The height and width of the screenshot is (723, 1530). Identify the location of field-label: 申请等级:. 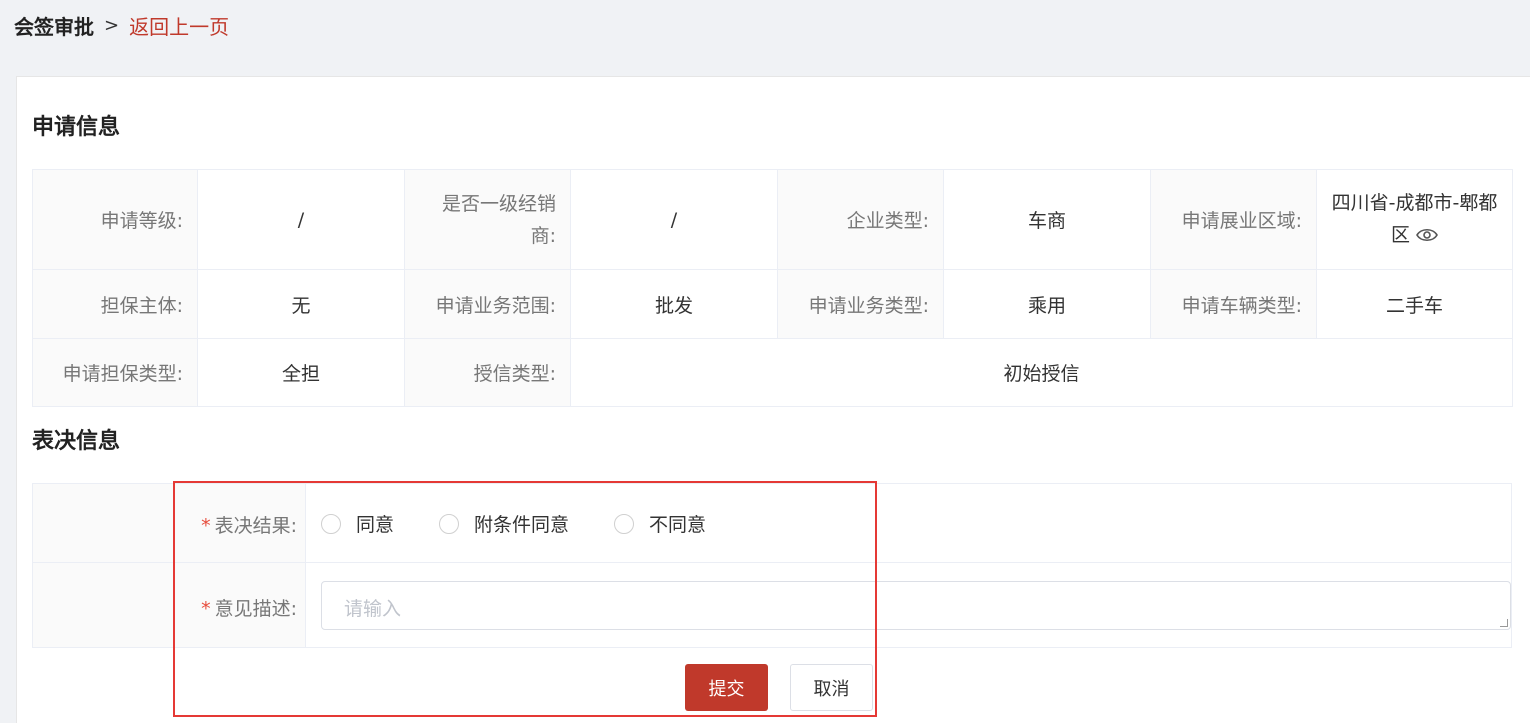
(115, 219).